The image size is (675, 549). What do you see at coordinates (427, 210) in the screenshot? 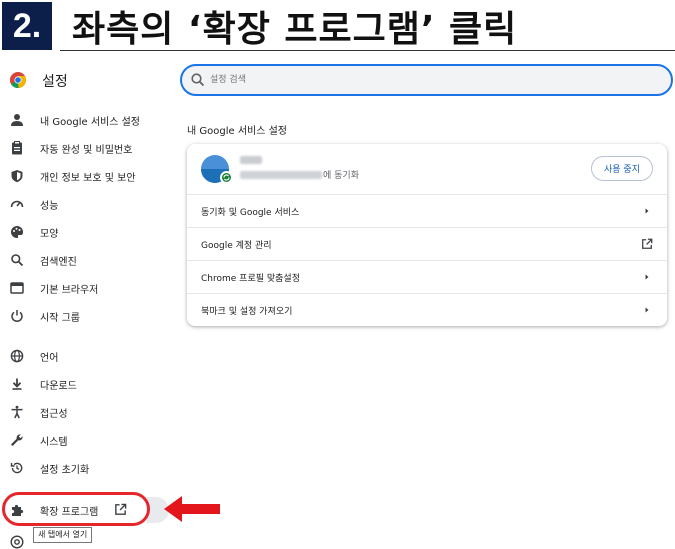
I see `sync-services-row: 동기화 및 Google 서비스` at bounding box center [427, 210].